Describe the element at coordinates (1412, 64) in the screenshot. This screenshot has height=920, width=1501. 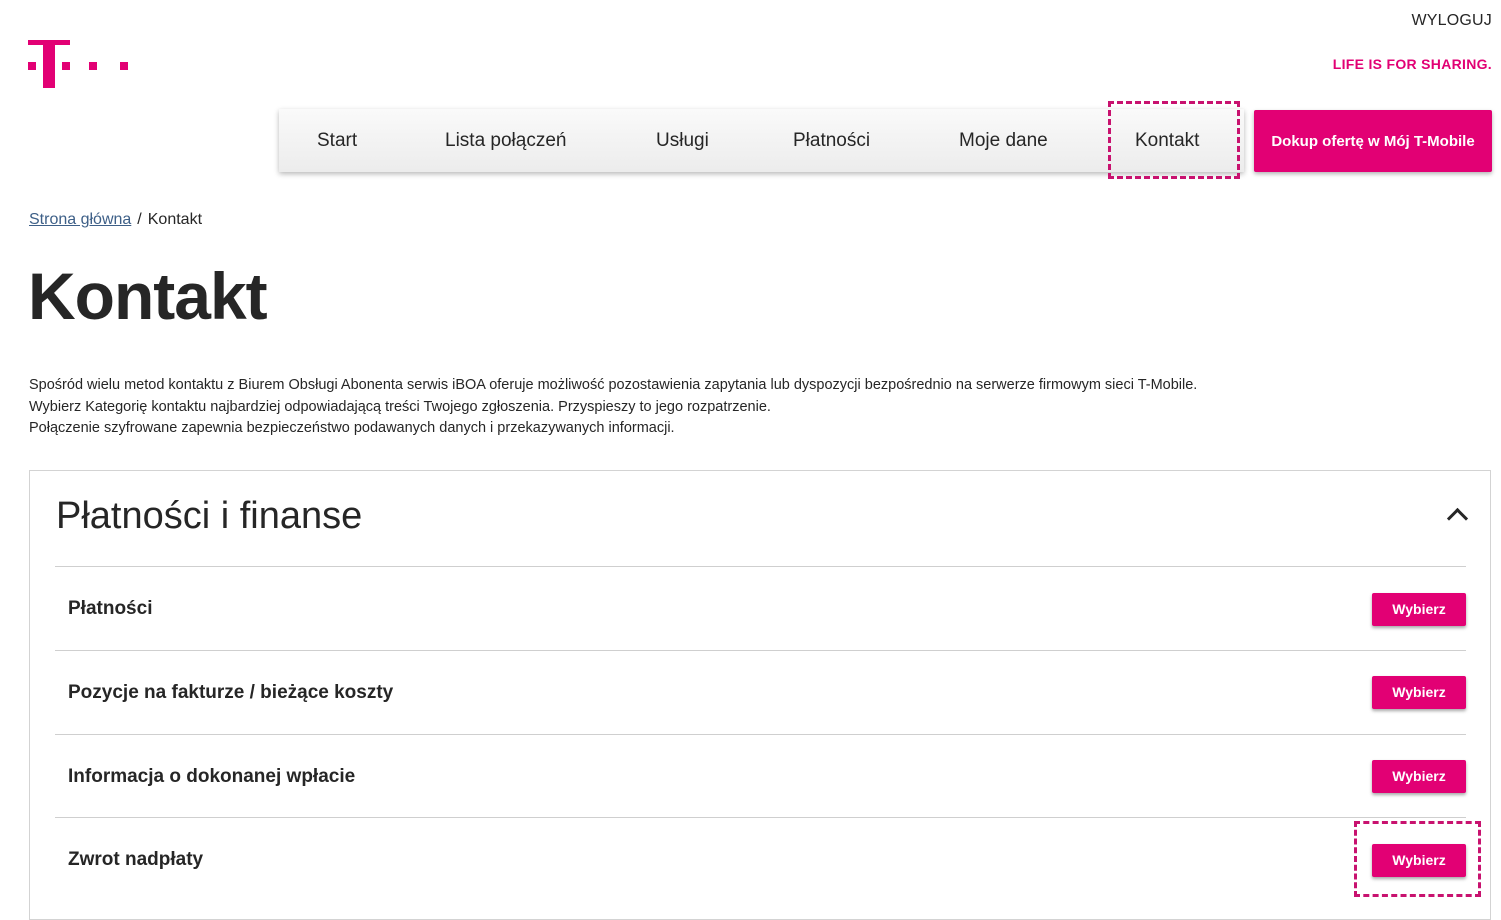
I see `slogan: LIFE IS FOR SHARING.` at that location.